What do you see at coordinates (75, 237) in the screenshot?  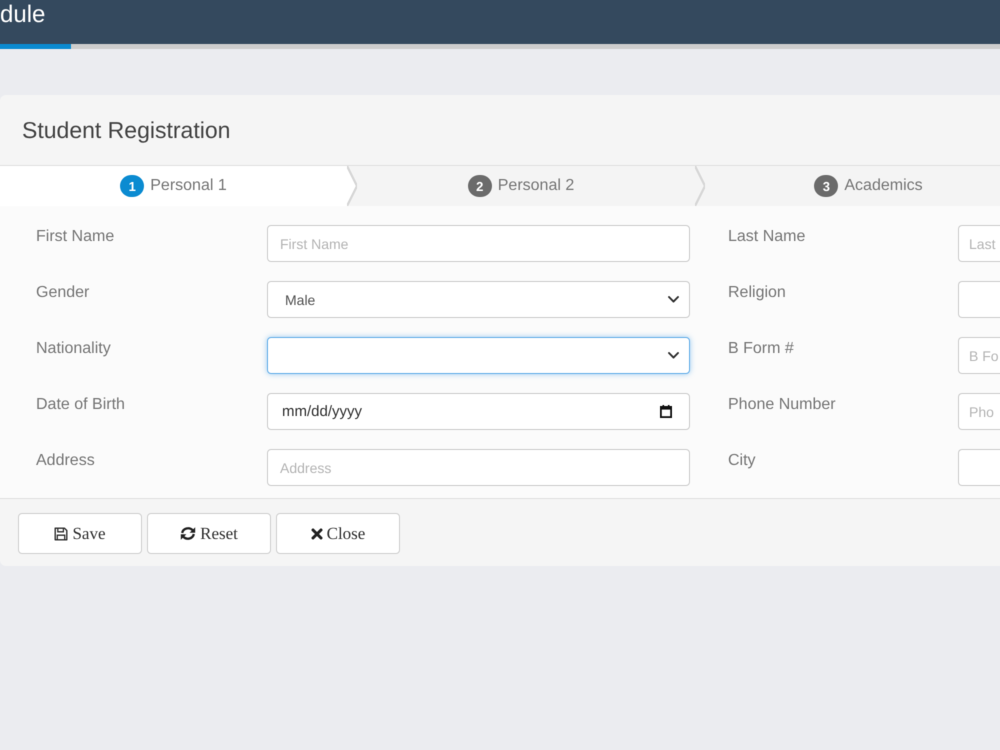 I see `field-label: First Name` at bounding box center [75, 237].